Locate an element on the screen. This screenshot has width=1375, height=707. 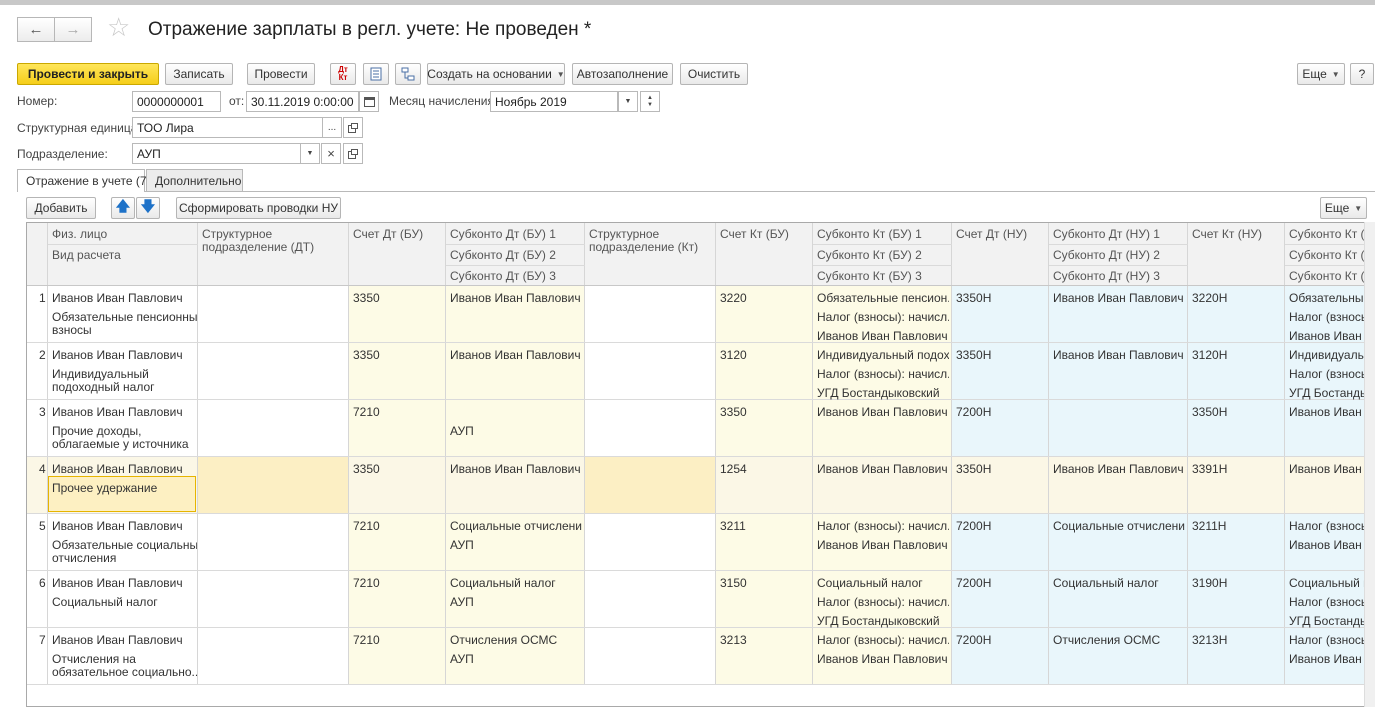
header-struct-dt: Структурное is located at coordinates (272, 234).